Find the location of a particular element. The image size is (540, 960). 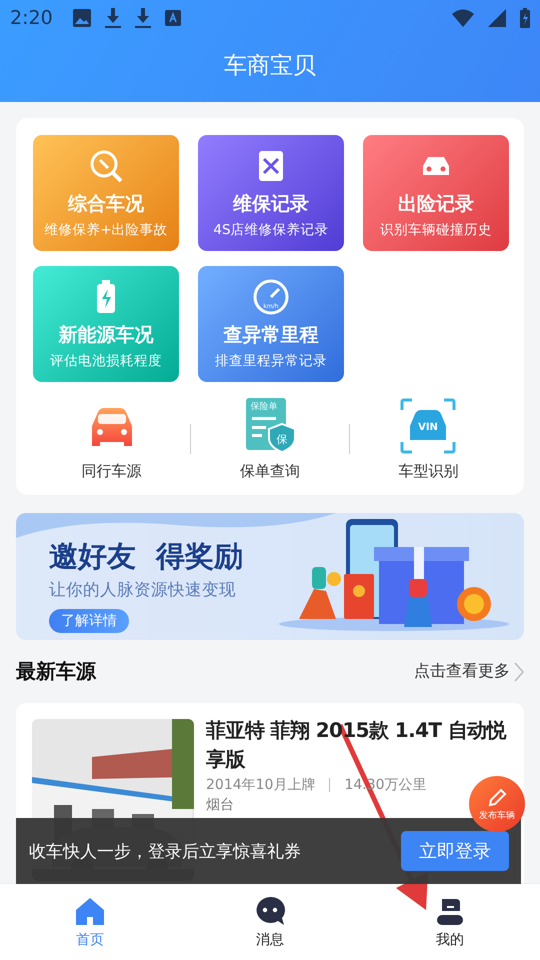

pencil-icon is located at coordinates (497, 797).